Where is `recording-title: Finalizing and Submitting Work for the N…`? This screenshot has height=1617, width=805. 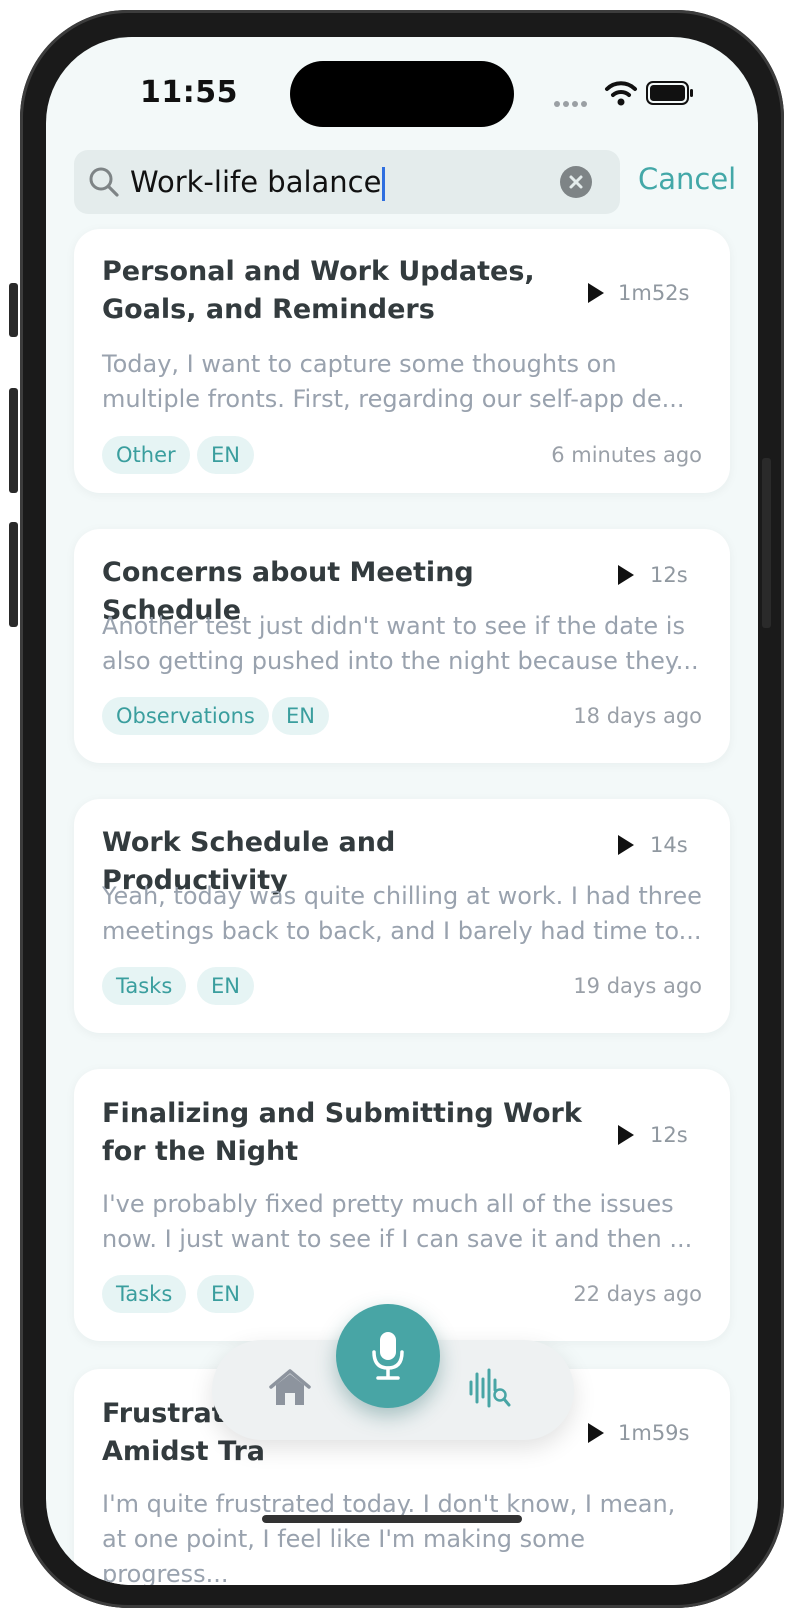
recording-title: Finalizing and Submitting Work for the N… is located at coordinates (342, 1132).